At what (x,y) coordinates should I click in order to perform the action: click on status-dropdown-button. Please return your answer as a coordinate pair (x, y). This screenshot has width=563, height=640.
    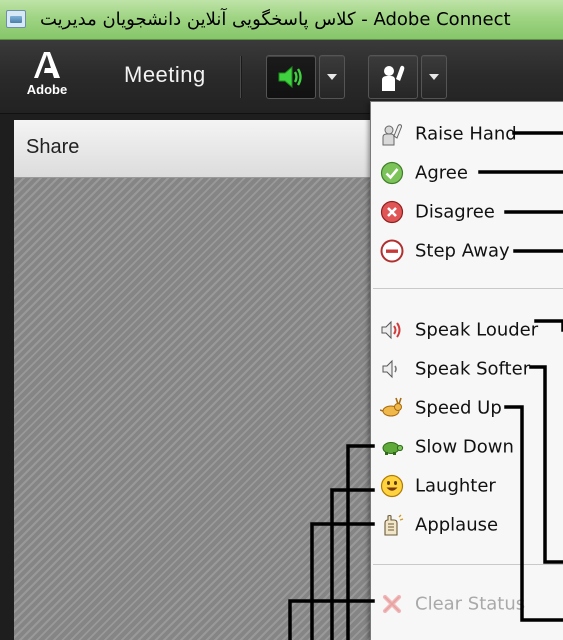
    Looking at the image, I should click on (434, 77).